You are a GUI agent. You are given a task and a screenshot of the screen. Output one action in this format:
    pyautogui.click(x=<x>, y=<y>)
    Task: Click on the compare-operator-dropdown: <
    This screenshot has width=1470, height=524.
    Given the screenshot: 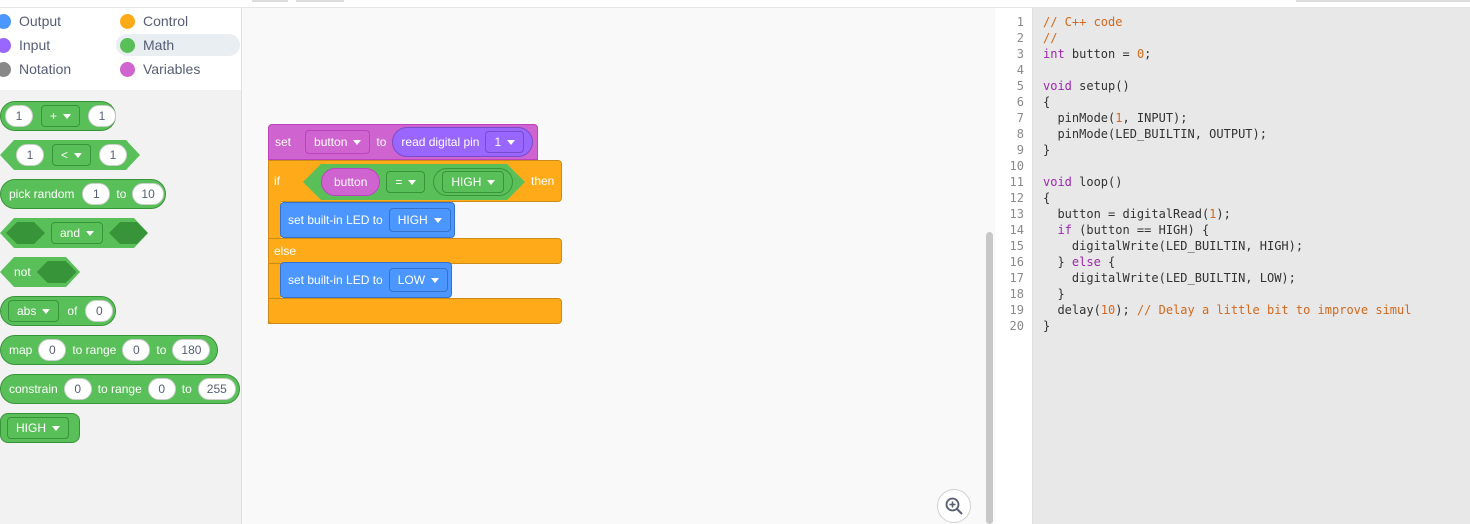 What is the action you would take?
    pyautogui.click(x=71, y=155)
    